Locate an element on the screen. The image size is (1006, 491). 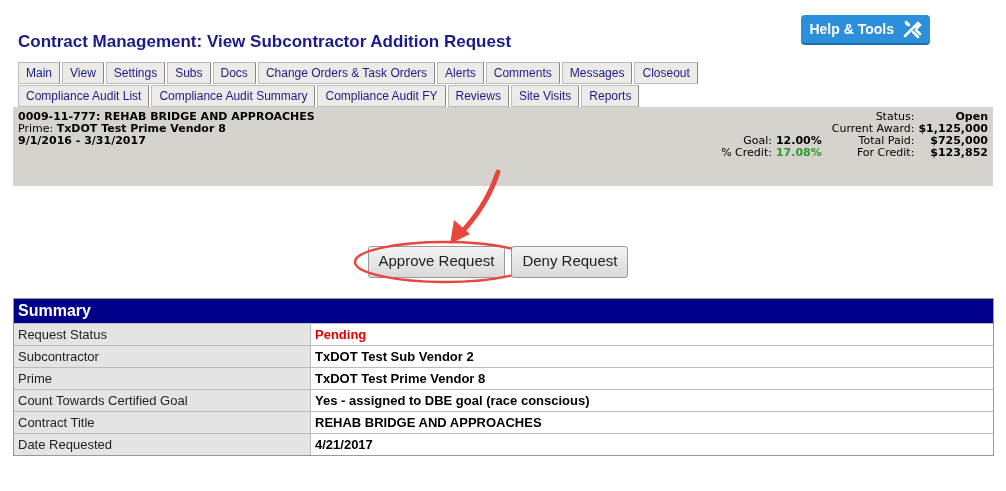
row-label: Request Status is located at coordinates (162, 334).